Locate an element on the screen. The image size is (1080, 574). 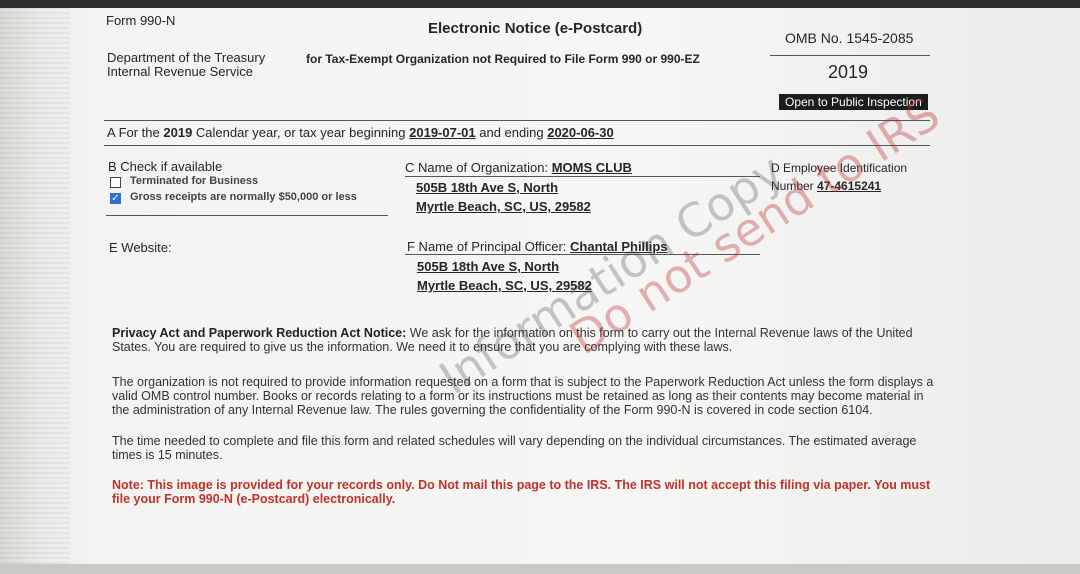
form-title: Electronic Notice (e-Postcard) is located at coordinates (535, 28).